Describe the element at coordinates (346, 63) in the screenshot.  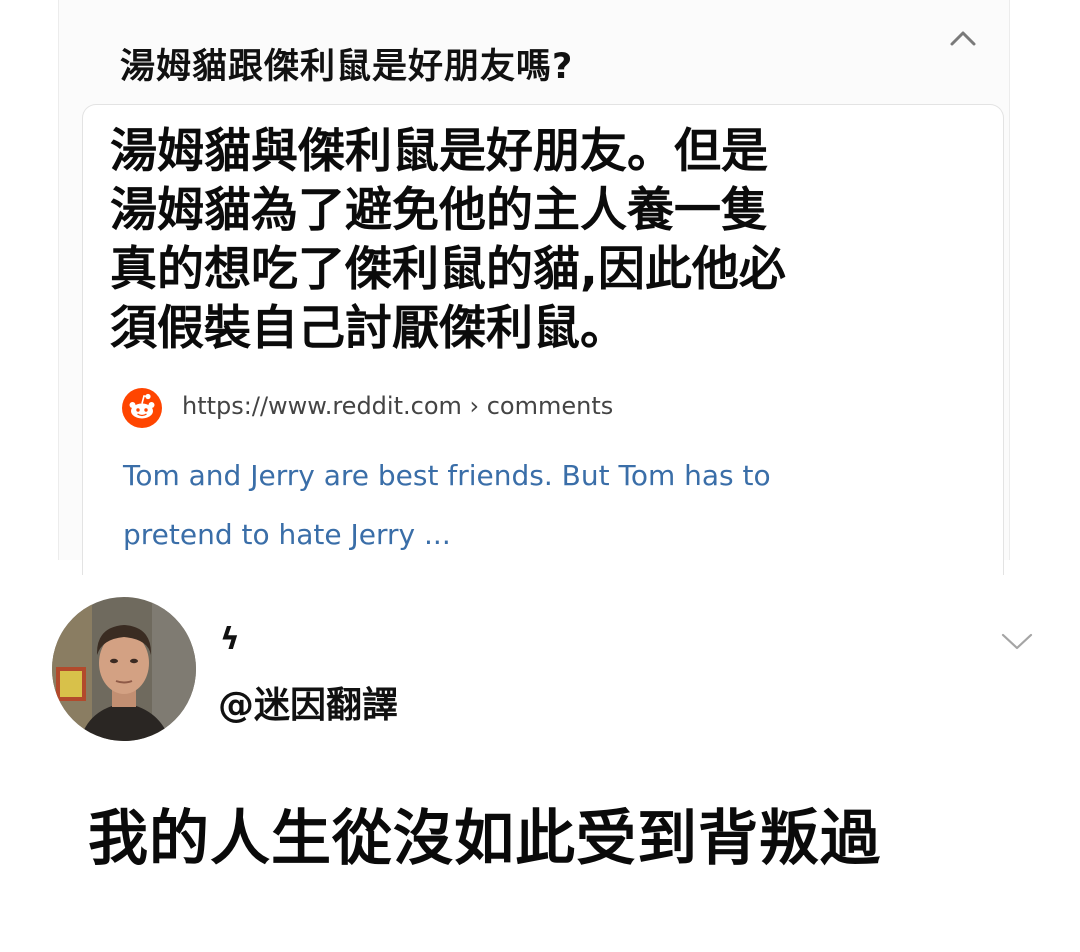
I see `question-title: 湯姆貓跟傑利鼠是好朋友嗎?` at that location.